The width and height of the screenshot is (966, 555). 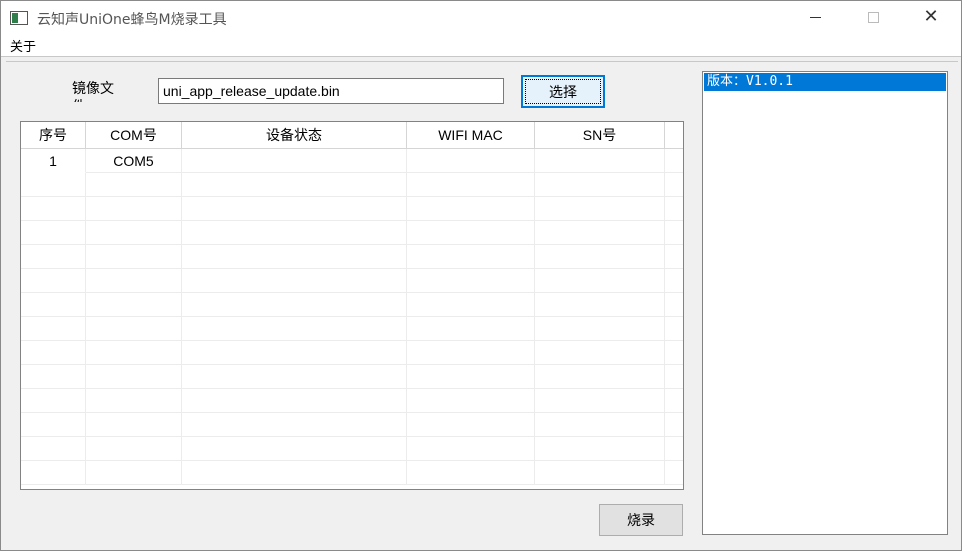 I want to click on close-button: ✕, so click(x=931, y=17).